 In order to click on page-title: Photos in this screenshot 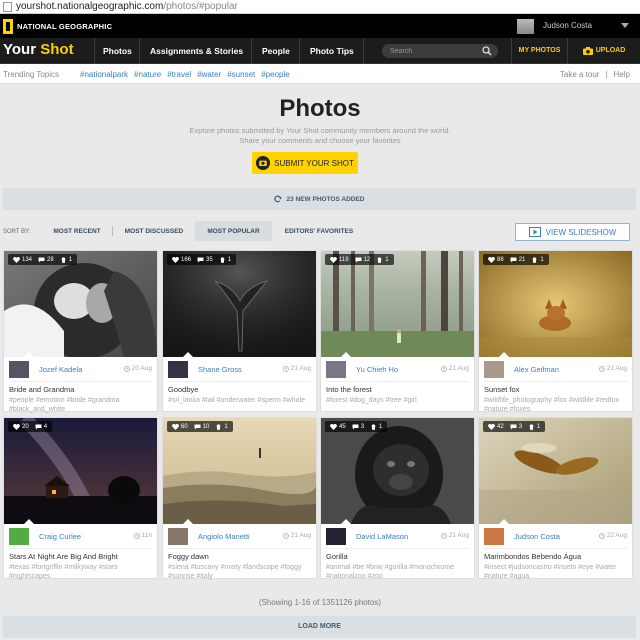, I will do `click(320, 108)`.